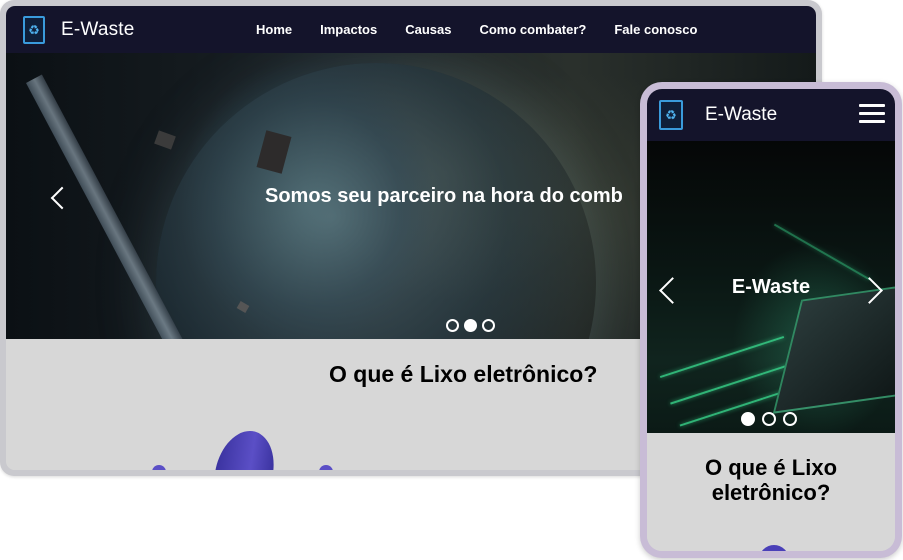 This screenshot has height=560, width=903. What do you see at coordinates (274, 29) in the screenshot?
I see `nav-link-home: Home` at bounding box center [274, 29].